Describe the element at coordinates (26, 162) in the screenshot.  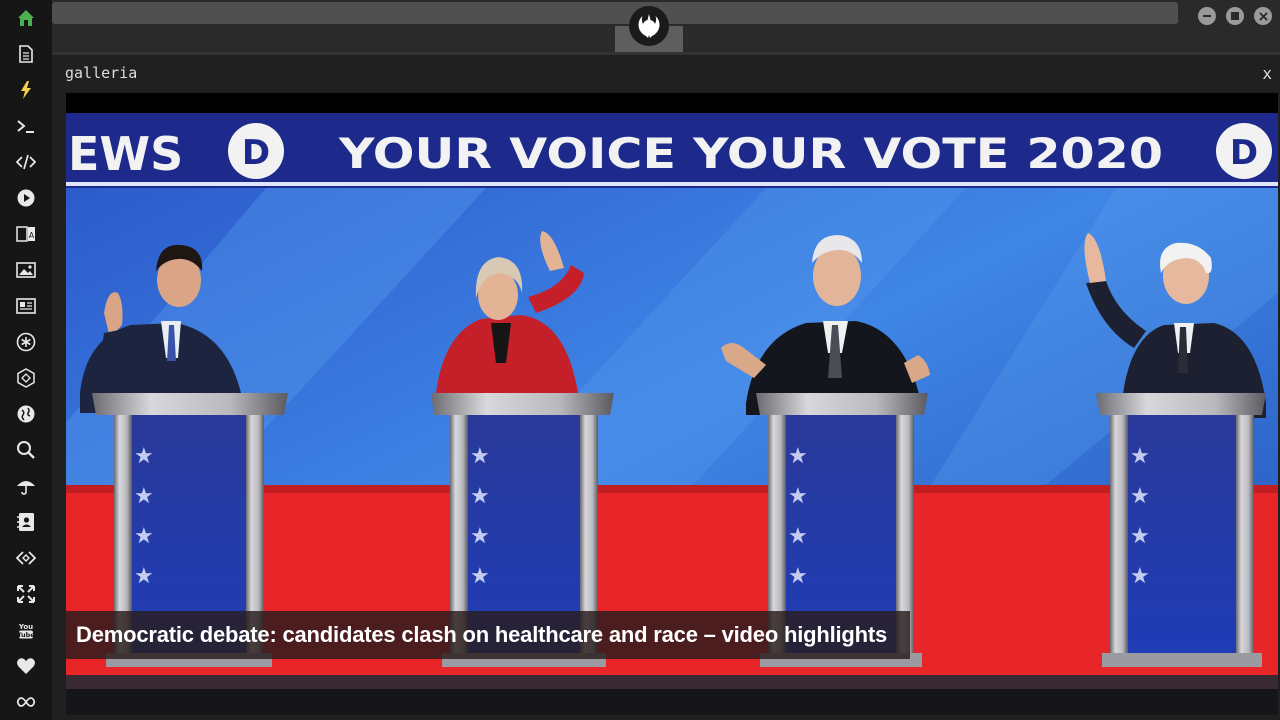
I see `code-icon` at that location.